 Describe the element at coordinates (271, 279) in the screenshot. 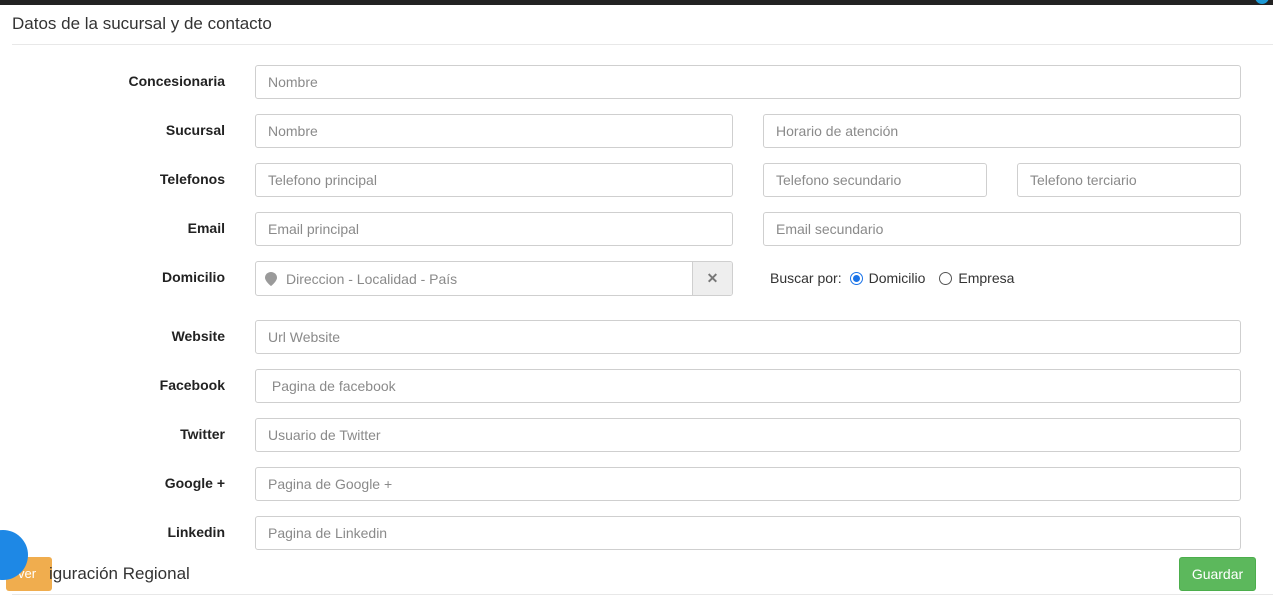

I see `map-pin-icon` at that location.